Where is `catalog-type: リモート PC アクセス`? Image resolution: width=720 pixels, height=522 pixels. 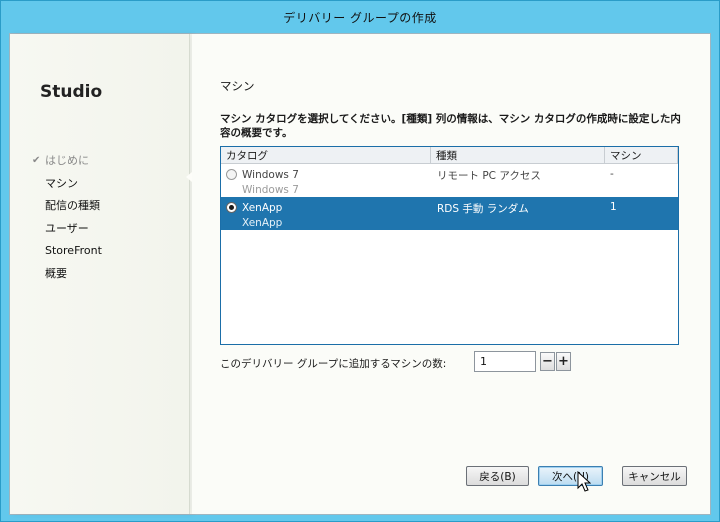 catalog-type: リモート PC アクセス is located at coordinates (489, 176).